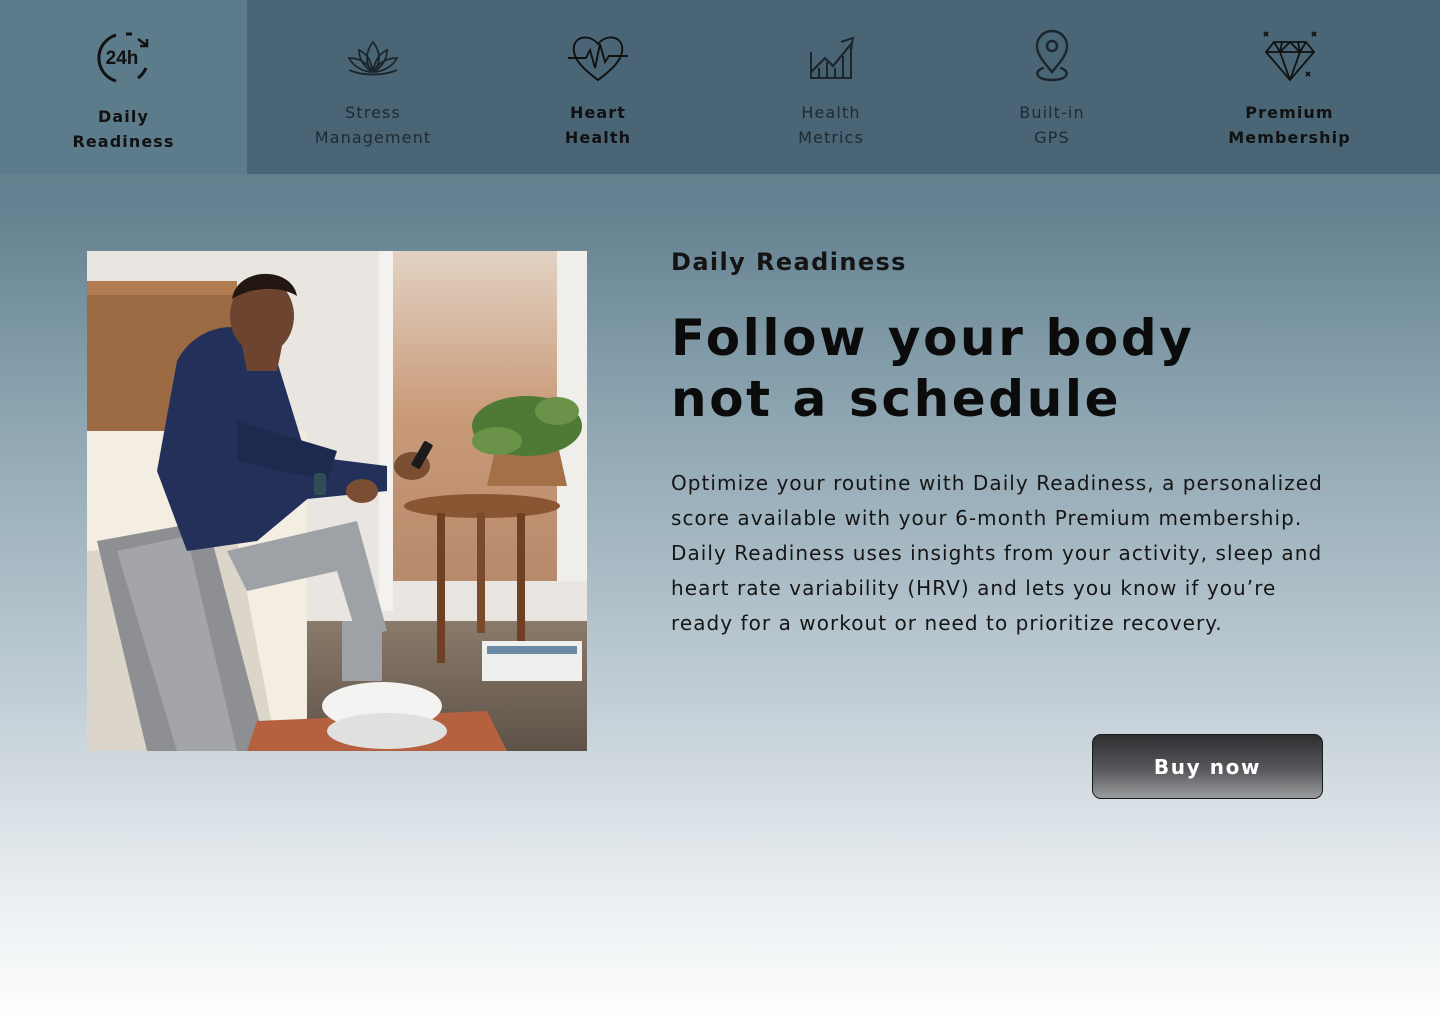  I want to click on tab-label: Heart Health, so click(598, 125).